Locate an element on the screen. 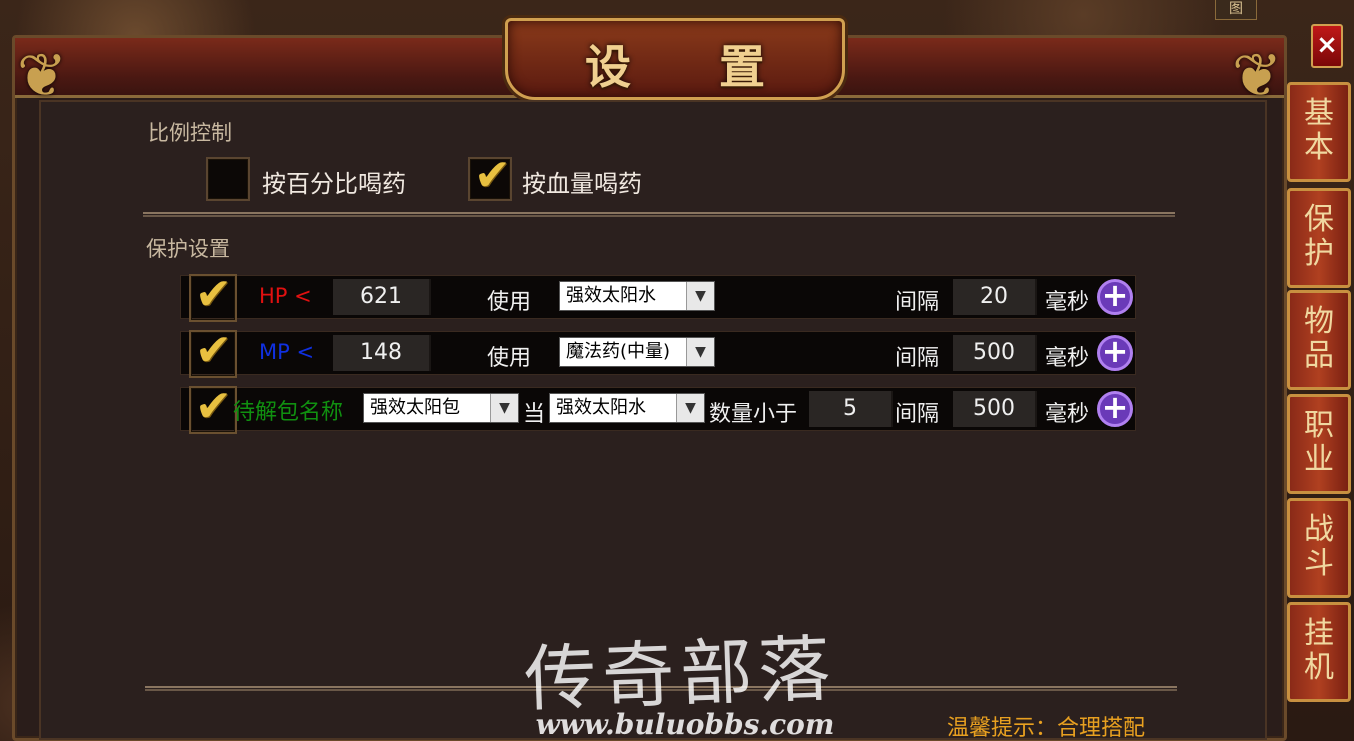  unpack-label: 待解包名称 is located at coordinates (288, 412).